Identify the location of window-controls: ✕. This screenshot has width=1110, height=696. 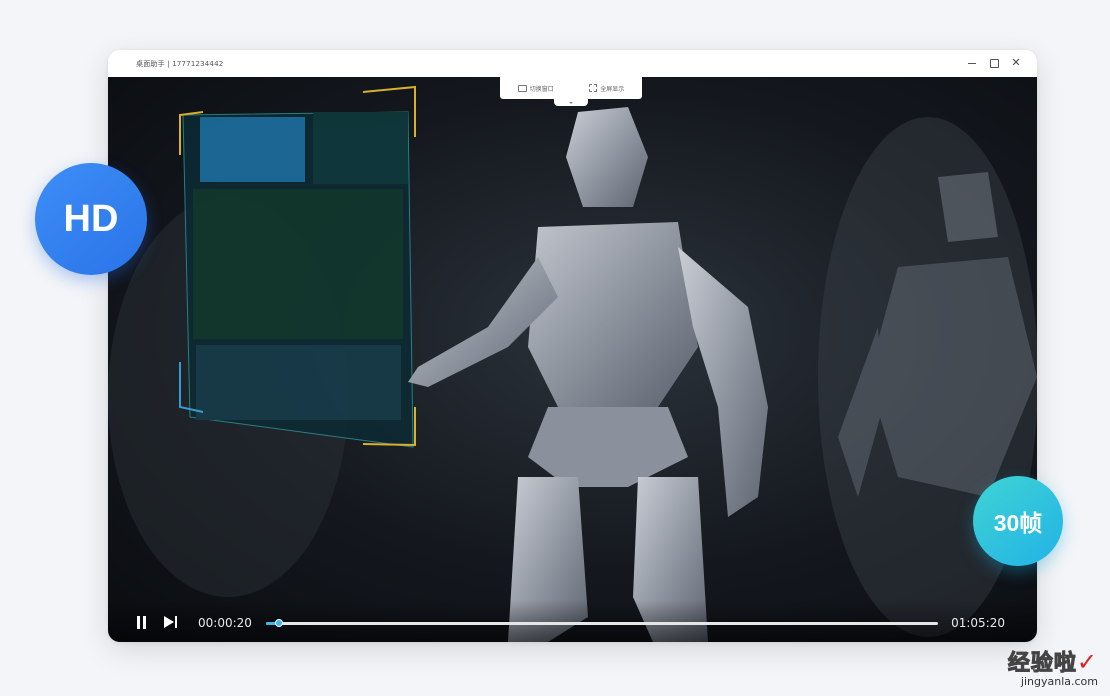
(994, 63).